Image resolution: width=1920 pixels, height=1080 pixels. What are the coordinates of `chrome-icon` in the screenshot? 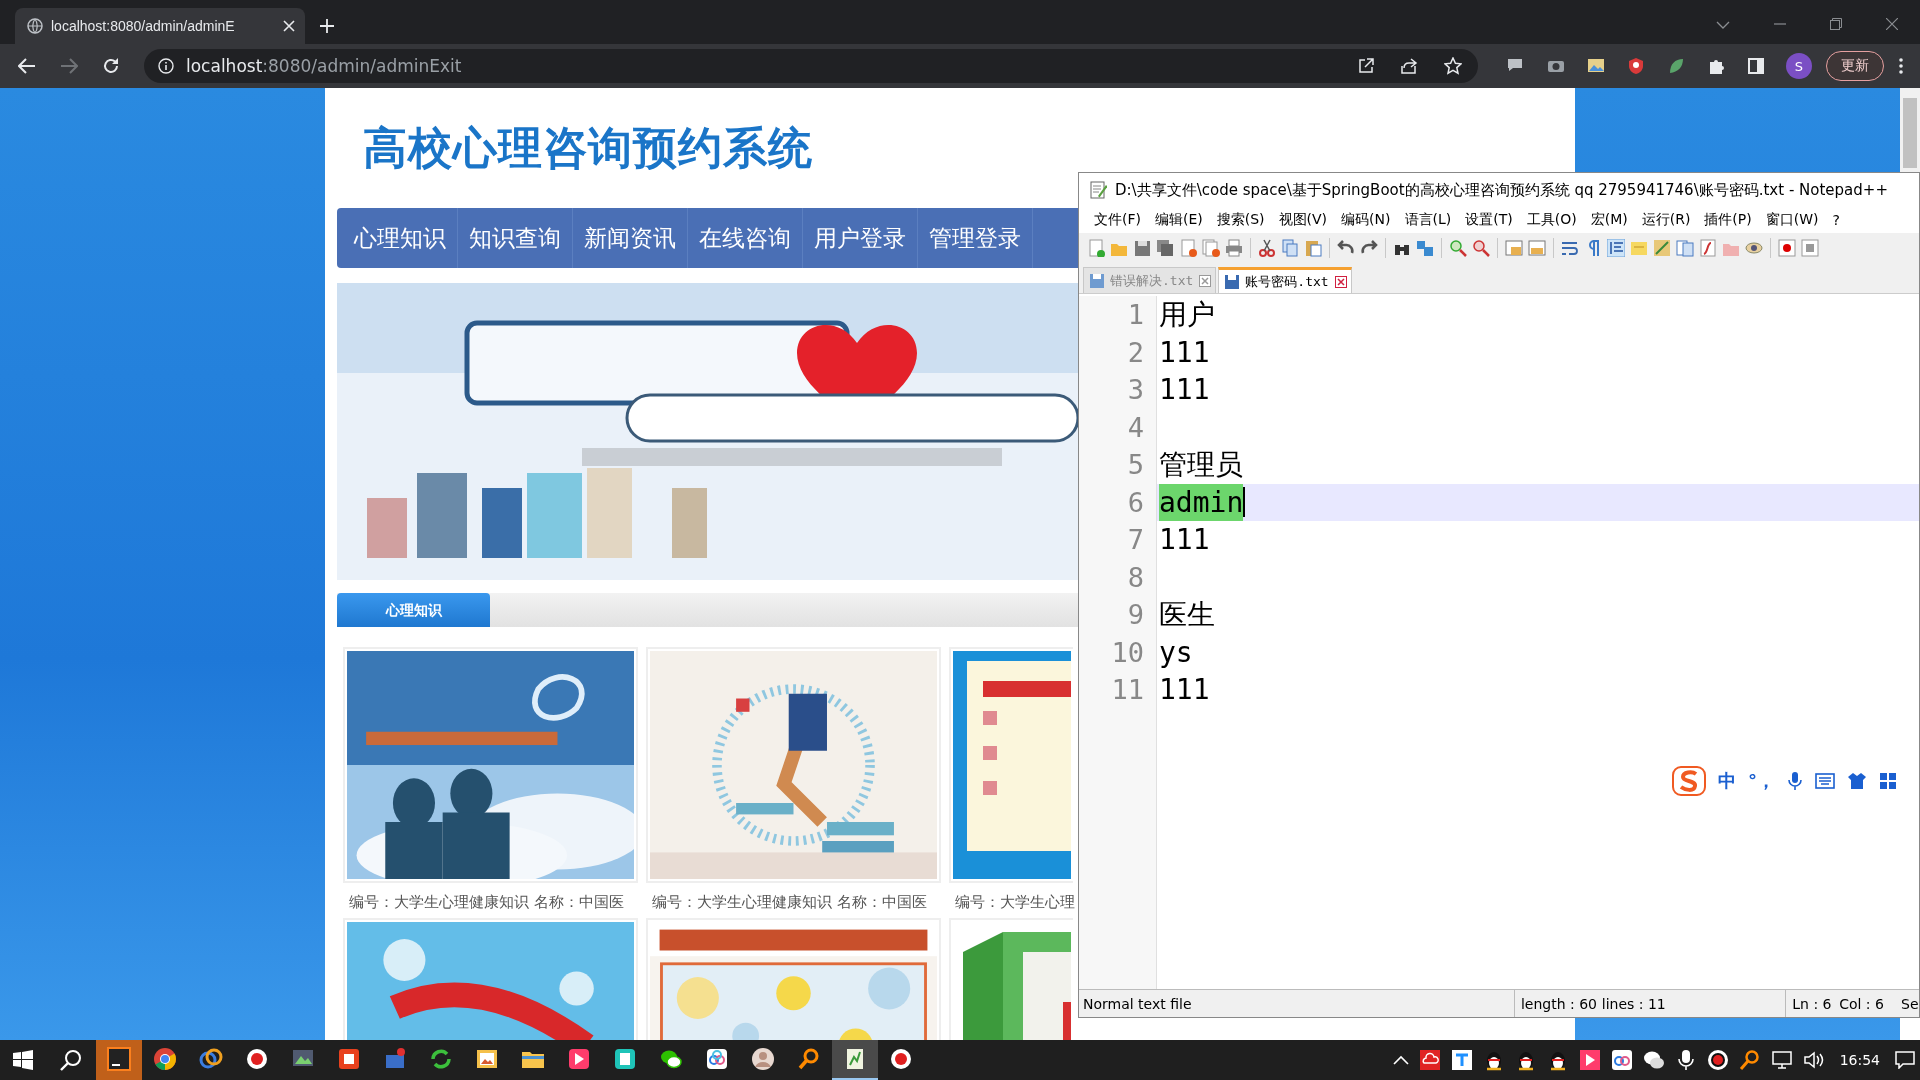 It's located at (165, 1059).